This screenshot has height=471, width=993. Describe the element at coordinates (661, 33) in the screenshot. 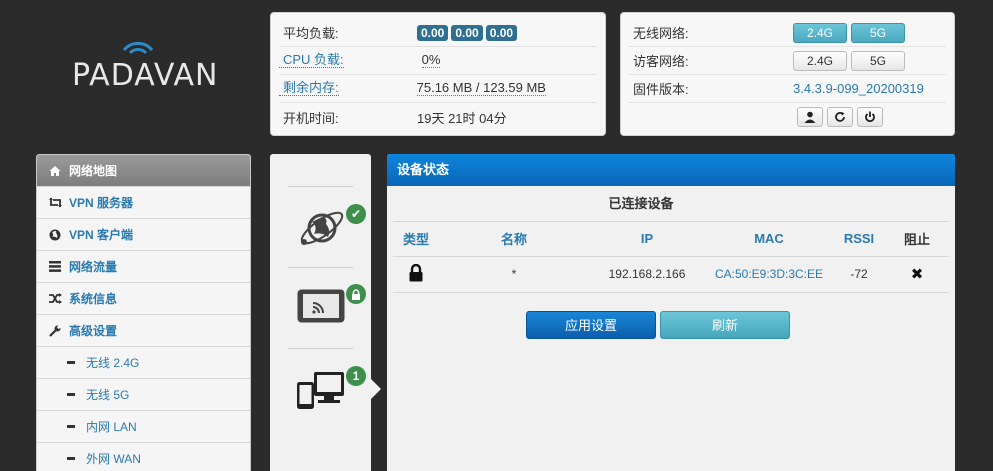

I see `wireless-label: 无线网络:` at that location.